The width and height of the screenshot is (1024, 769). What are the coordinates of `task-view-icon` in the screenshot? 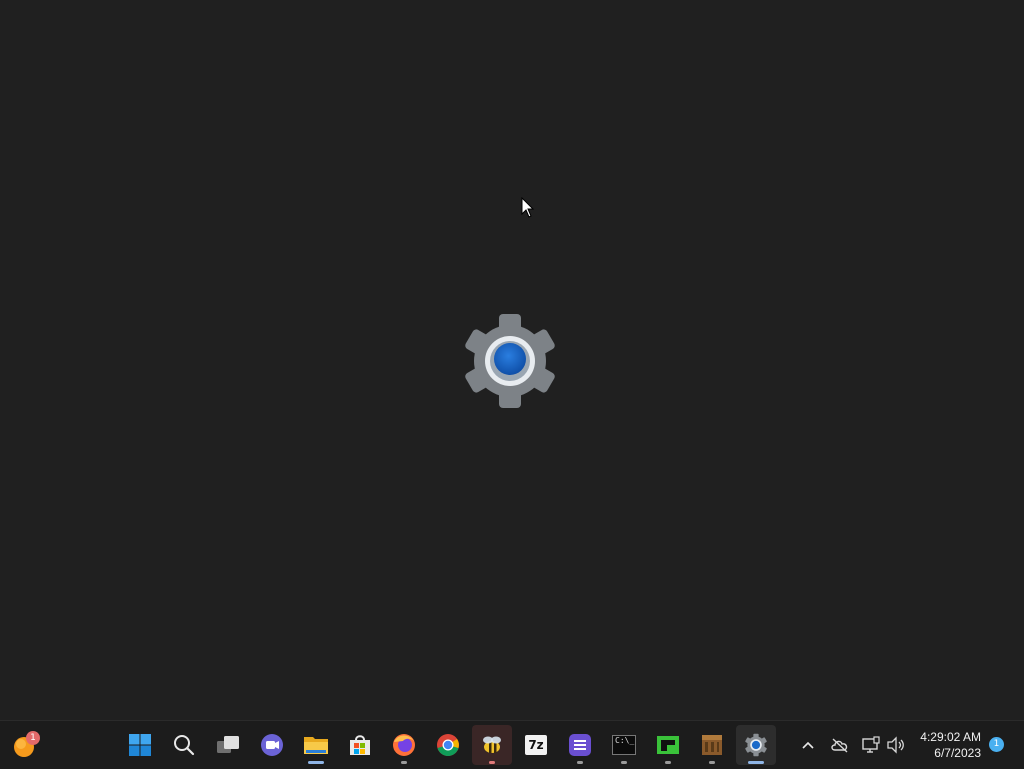 It's located at (228, 744).